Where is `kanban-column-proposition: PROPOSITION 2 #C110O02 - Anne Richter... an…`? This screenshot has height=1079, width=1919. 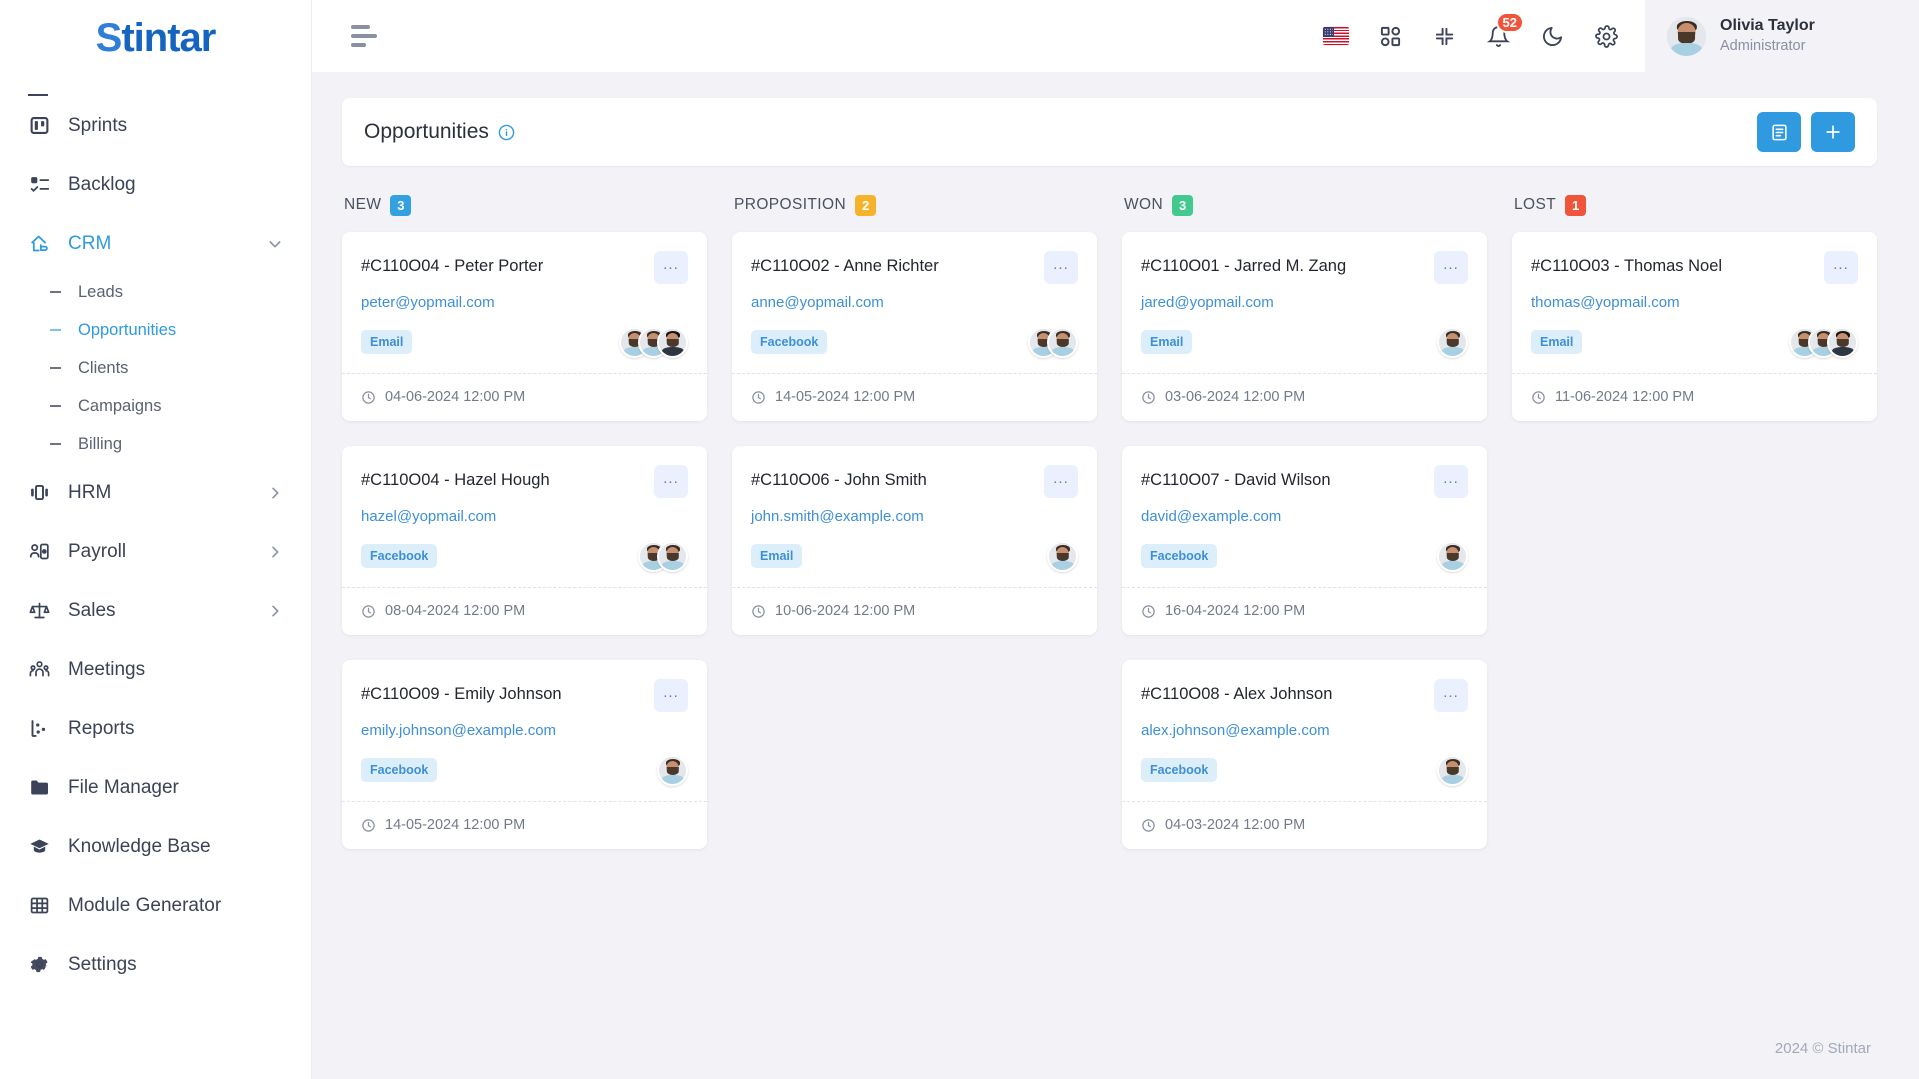
kanban-column-proposition: PROPOSITION 2 #C110O02 - Anne Richter... an… is located at coordinates (914, 531).